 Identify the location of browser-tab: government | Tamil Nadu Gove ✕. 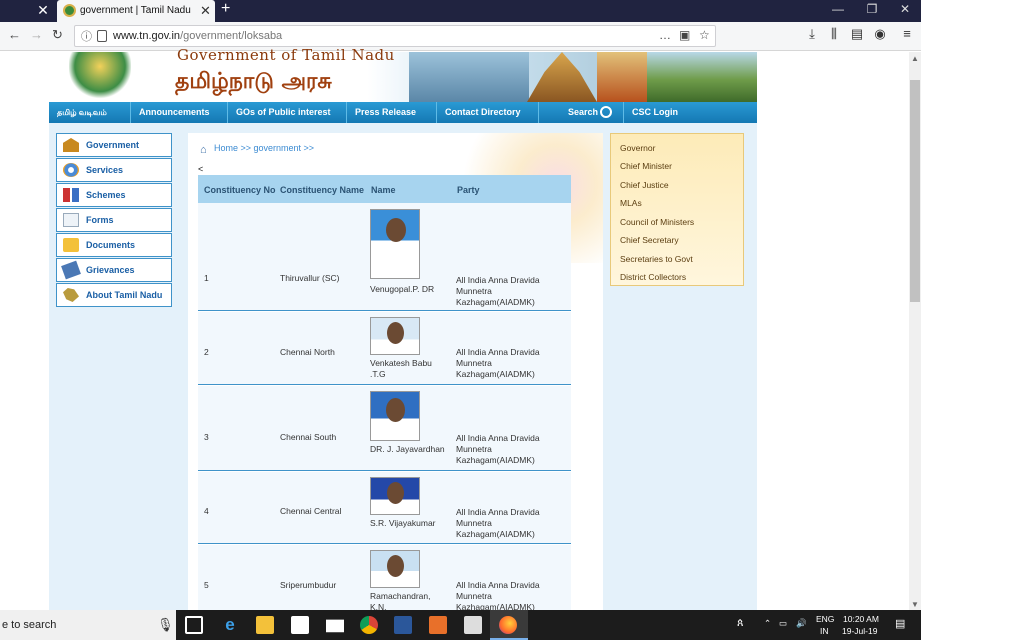
(136, 11).